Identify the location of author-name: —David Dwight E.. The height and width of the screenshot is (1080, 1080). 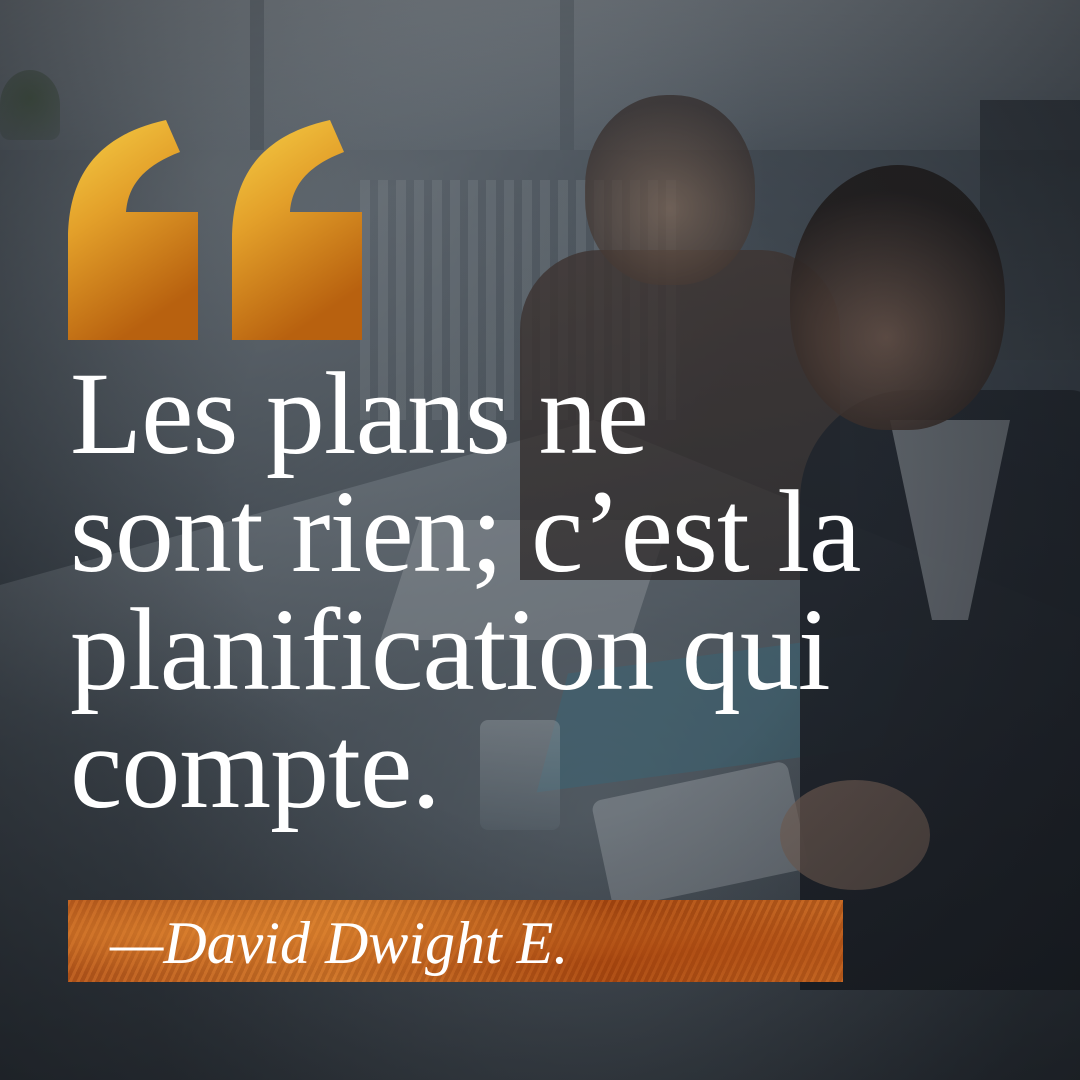
(339, 943).